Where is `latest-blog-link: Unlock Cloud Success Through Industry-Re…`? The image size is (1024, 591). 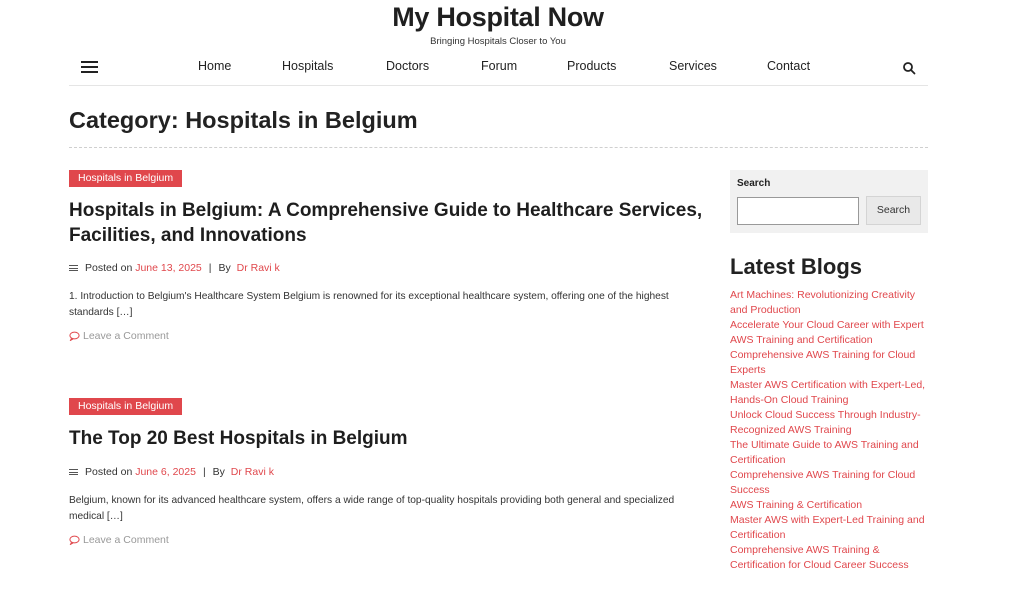 latest-blog-link: Unlock Cloud Success Through Industry-Re… is located at coordinates (830, 423).